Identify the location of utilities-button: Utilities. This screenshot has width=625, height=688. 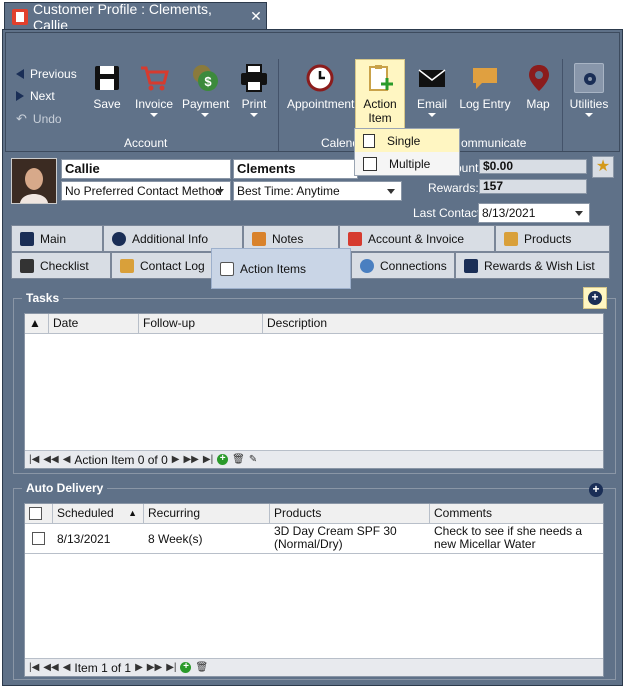
(589, 90).